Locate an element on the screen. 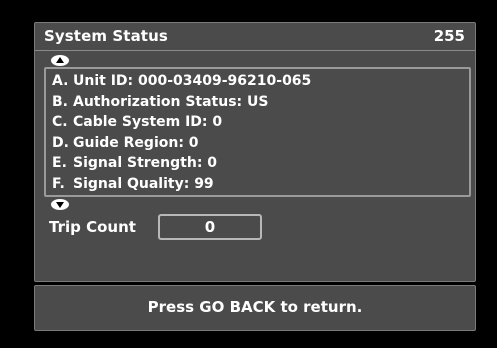 The image size is (497, 348). status-item-text: Cable System ID: 0 is located at coordinates (148, 122).